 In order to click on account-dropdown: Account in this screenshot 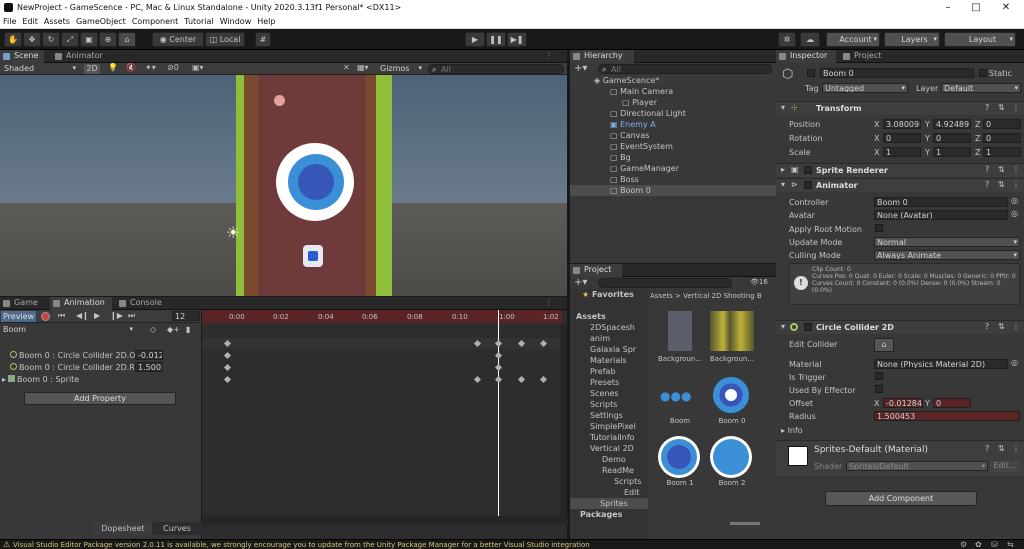, I will do `click(853, 39)`.